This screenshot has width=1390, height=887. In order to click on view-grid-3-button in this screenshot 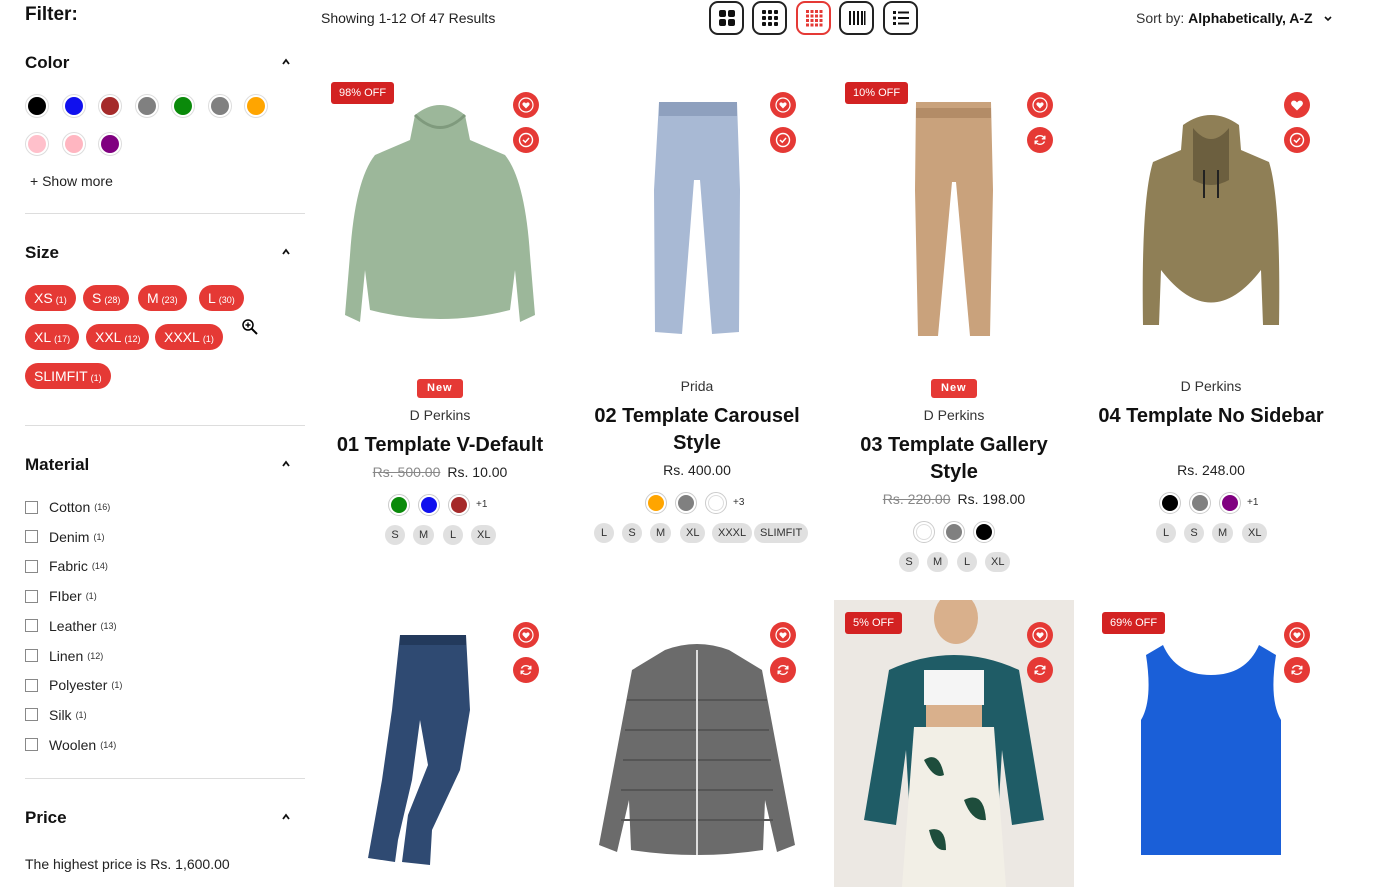, I will do `click(769, 18)`.